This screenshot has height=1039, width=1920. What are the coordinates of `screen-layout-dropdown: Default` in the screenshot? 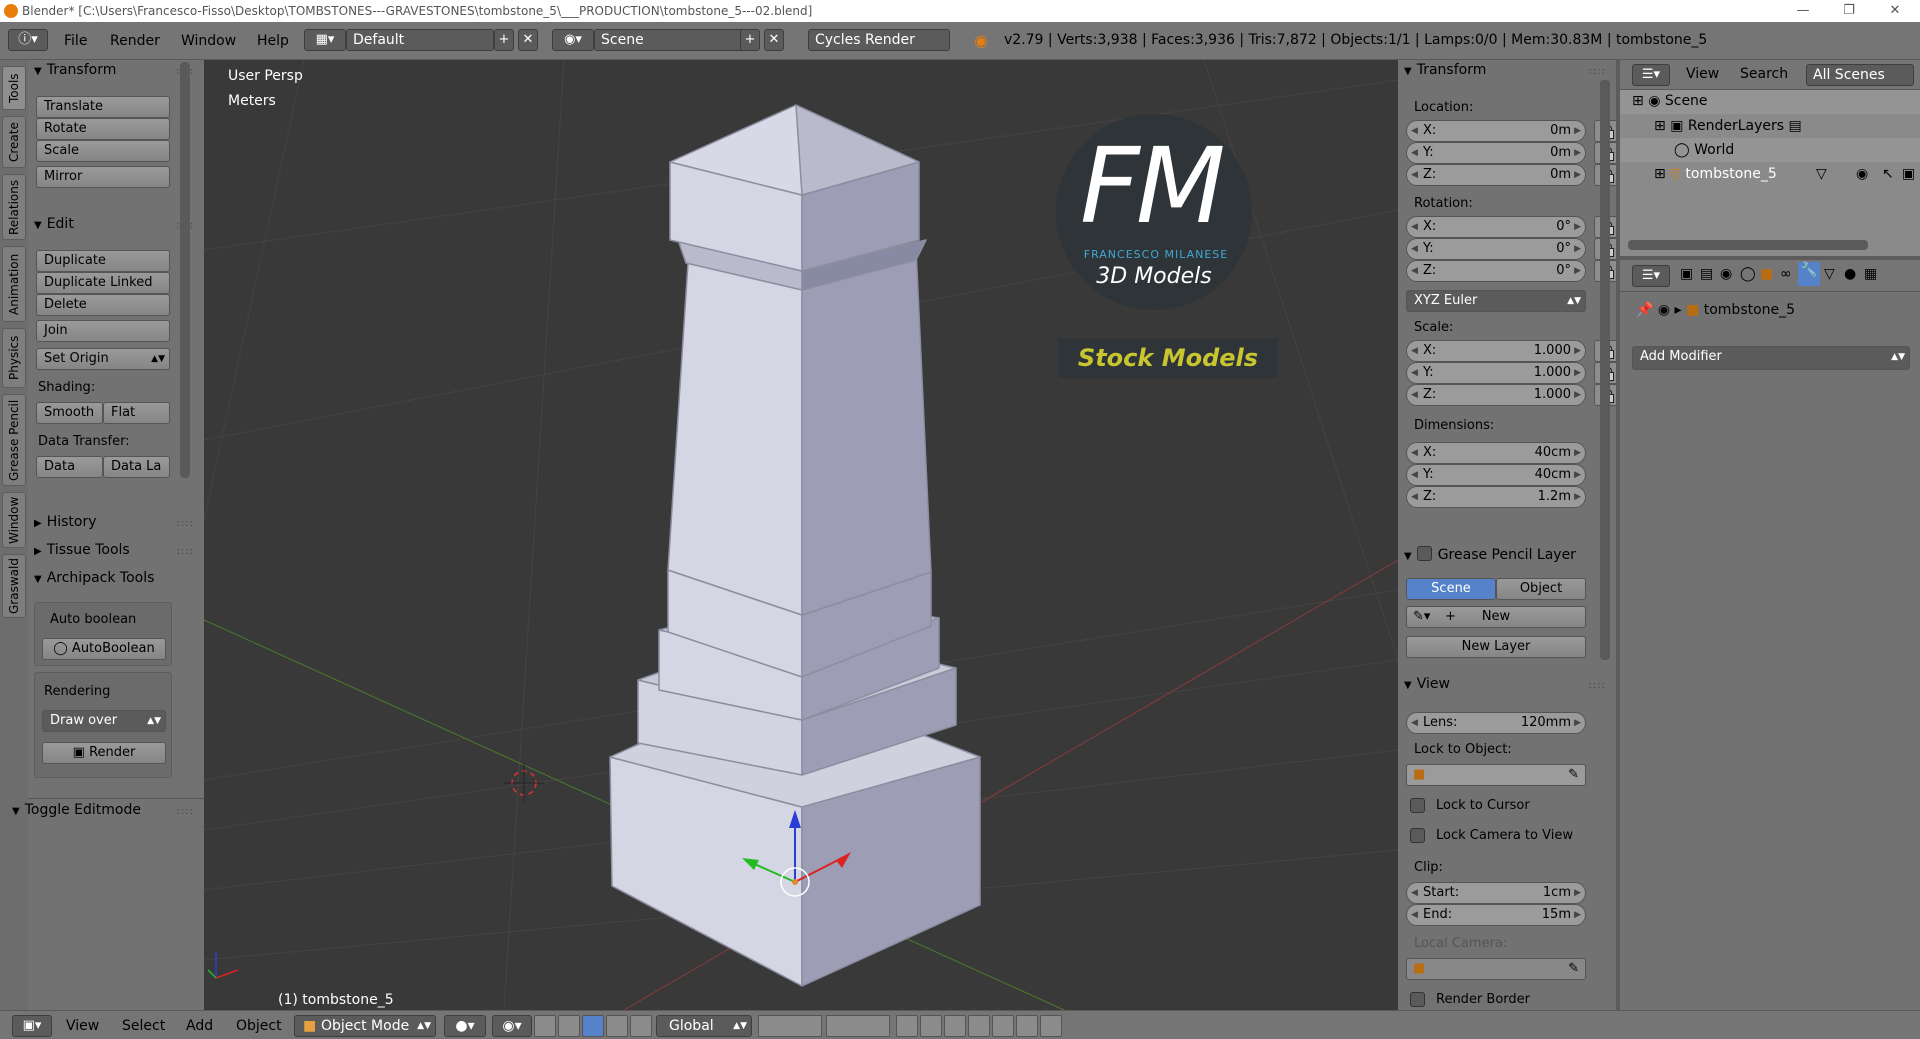 It's located at (420, 40).